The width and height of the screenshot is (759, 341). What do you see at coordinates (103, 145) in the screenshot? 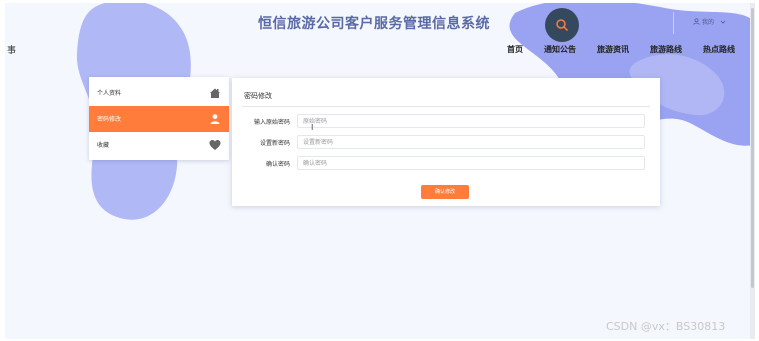
I see `sidebar-item-label: 收藏` at bounding box center [103, 145].